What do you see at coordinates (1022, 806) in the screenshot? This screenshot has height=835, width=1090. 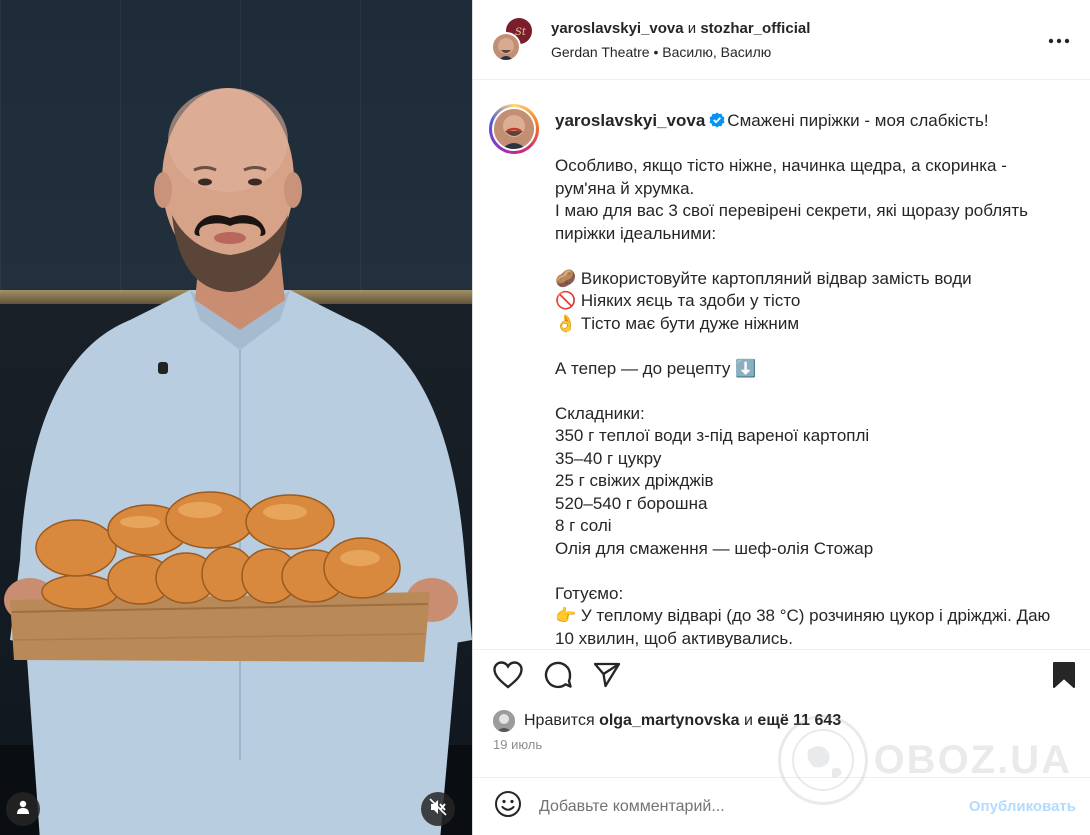 I see `publish-button: Опубликовать` at bounding box center [1022, 806].